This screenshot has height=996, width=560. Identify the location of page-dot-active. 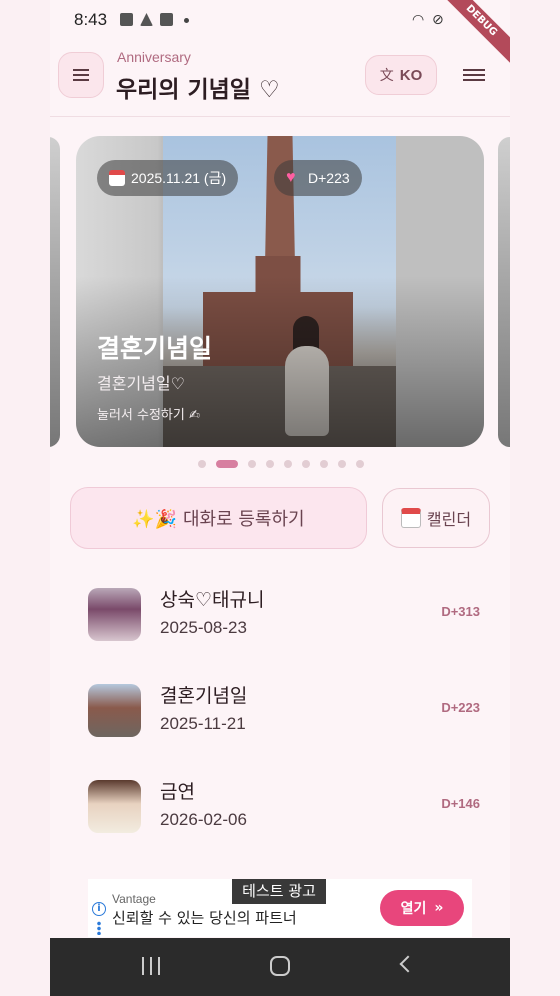
(227, 464).